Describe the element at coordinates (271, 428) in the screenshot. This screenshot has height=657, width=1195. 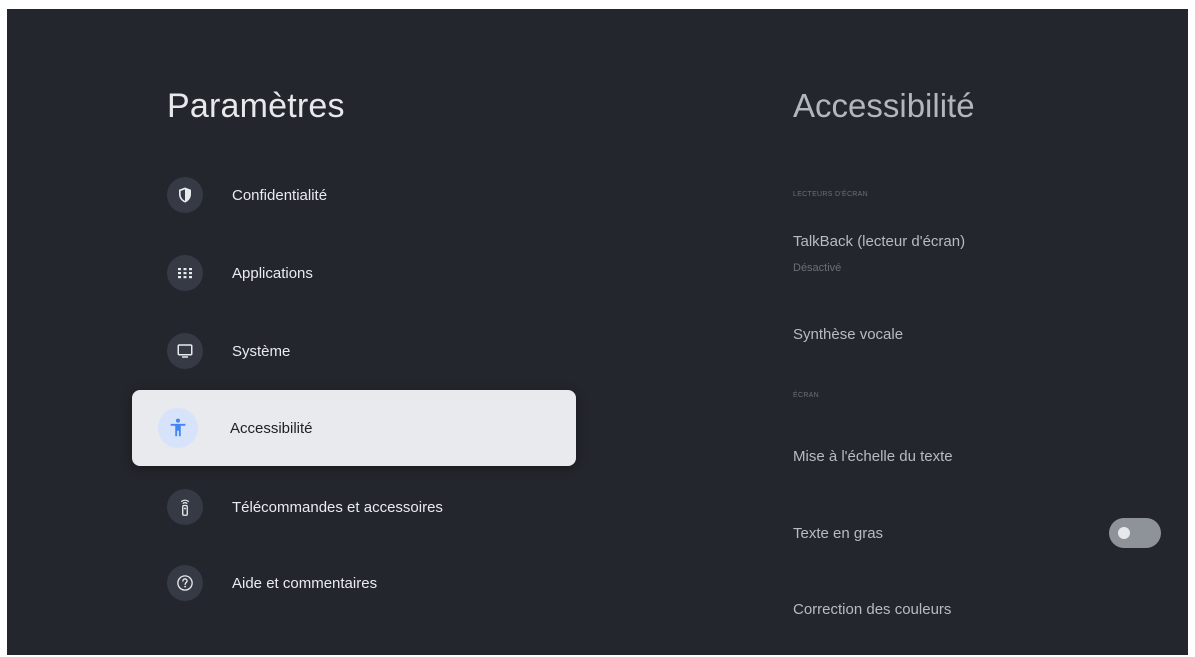
I see `menu-item-label: Accessibilité` at that location.